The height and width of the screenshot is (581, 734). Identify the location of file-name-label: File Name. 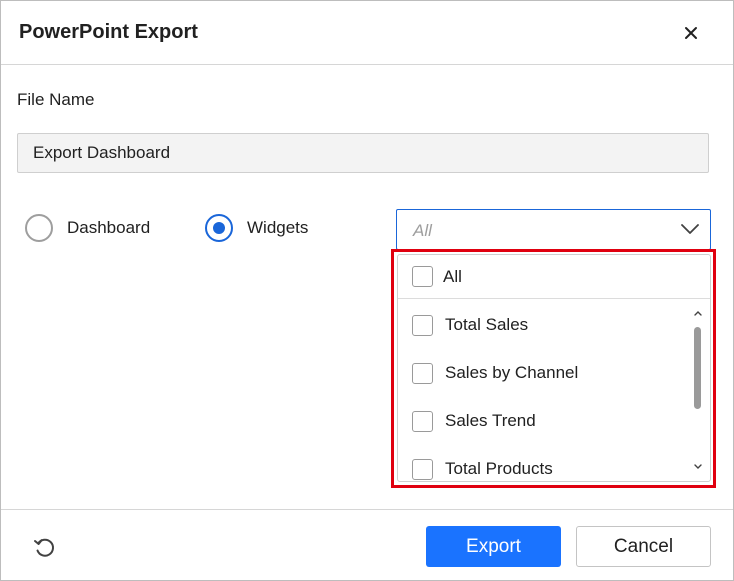
(56, 99).